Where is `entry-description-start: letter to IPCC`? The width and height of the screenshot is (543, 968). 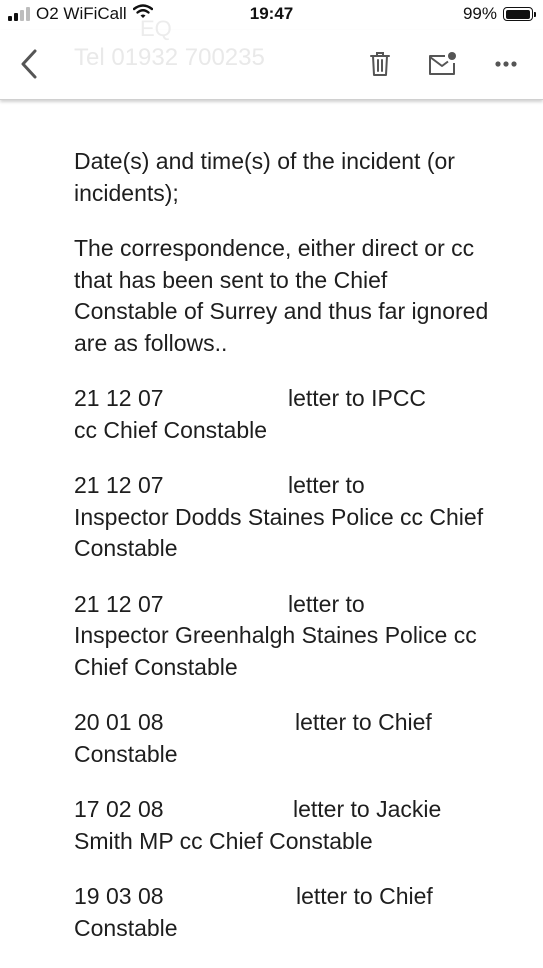
entry-description-start: letter to IPCC is located at coordinates (357, 398).